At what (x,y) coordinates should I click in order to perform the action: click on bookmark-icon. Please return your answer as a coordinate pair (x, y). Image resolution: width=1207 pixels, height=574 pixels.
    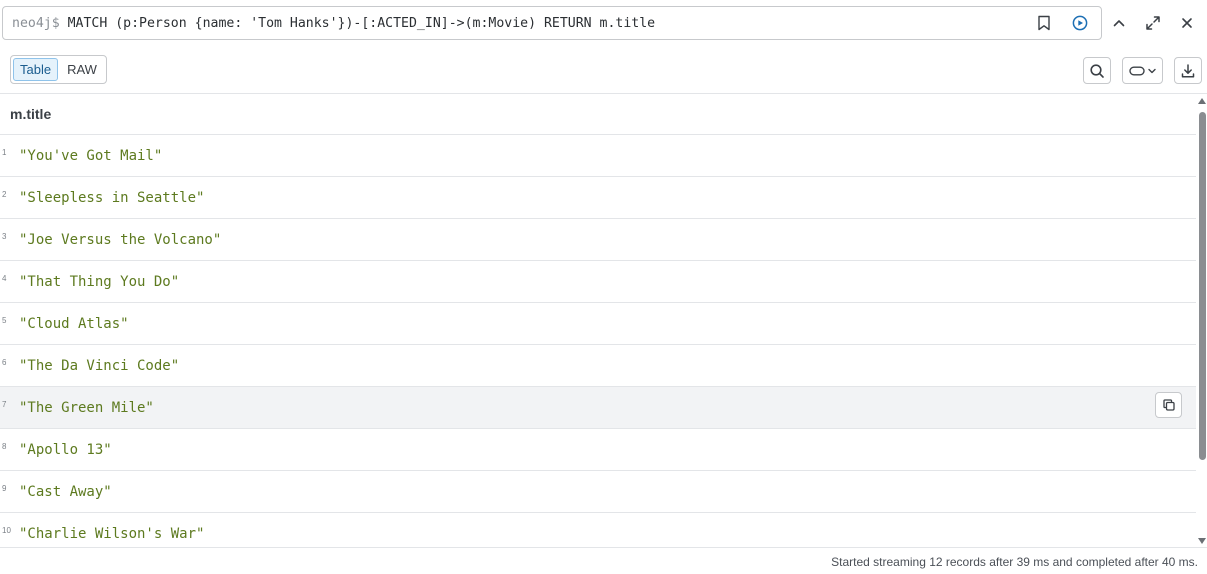
    Looking at the image, I should click on (1044, 23).